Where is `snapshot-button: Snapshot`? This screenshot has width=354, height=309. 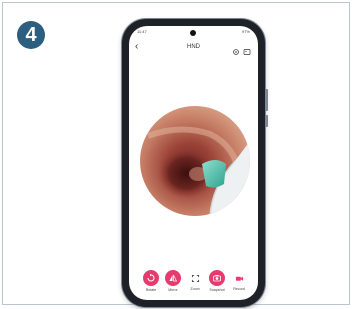 snapshot-button: Snapshot is located at coordinates (217, 281).